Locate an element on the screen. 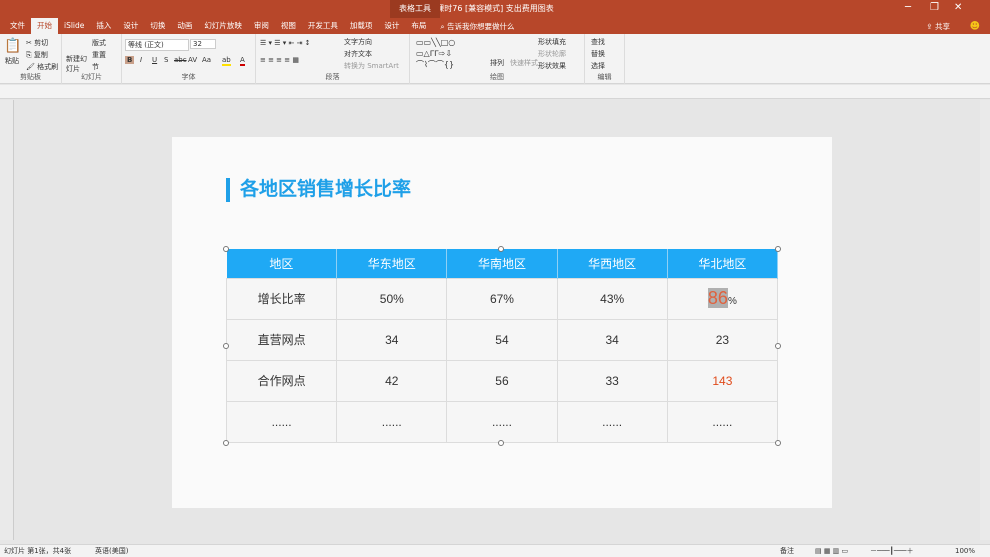 The height and width of the screenshot is (557, 990). shadow-button: S is located at coordinates (166, 60).